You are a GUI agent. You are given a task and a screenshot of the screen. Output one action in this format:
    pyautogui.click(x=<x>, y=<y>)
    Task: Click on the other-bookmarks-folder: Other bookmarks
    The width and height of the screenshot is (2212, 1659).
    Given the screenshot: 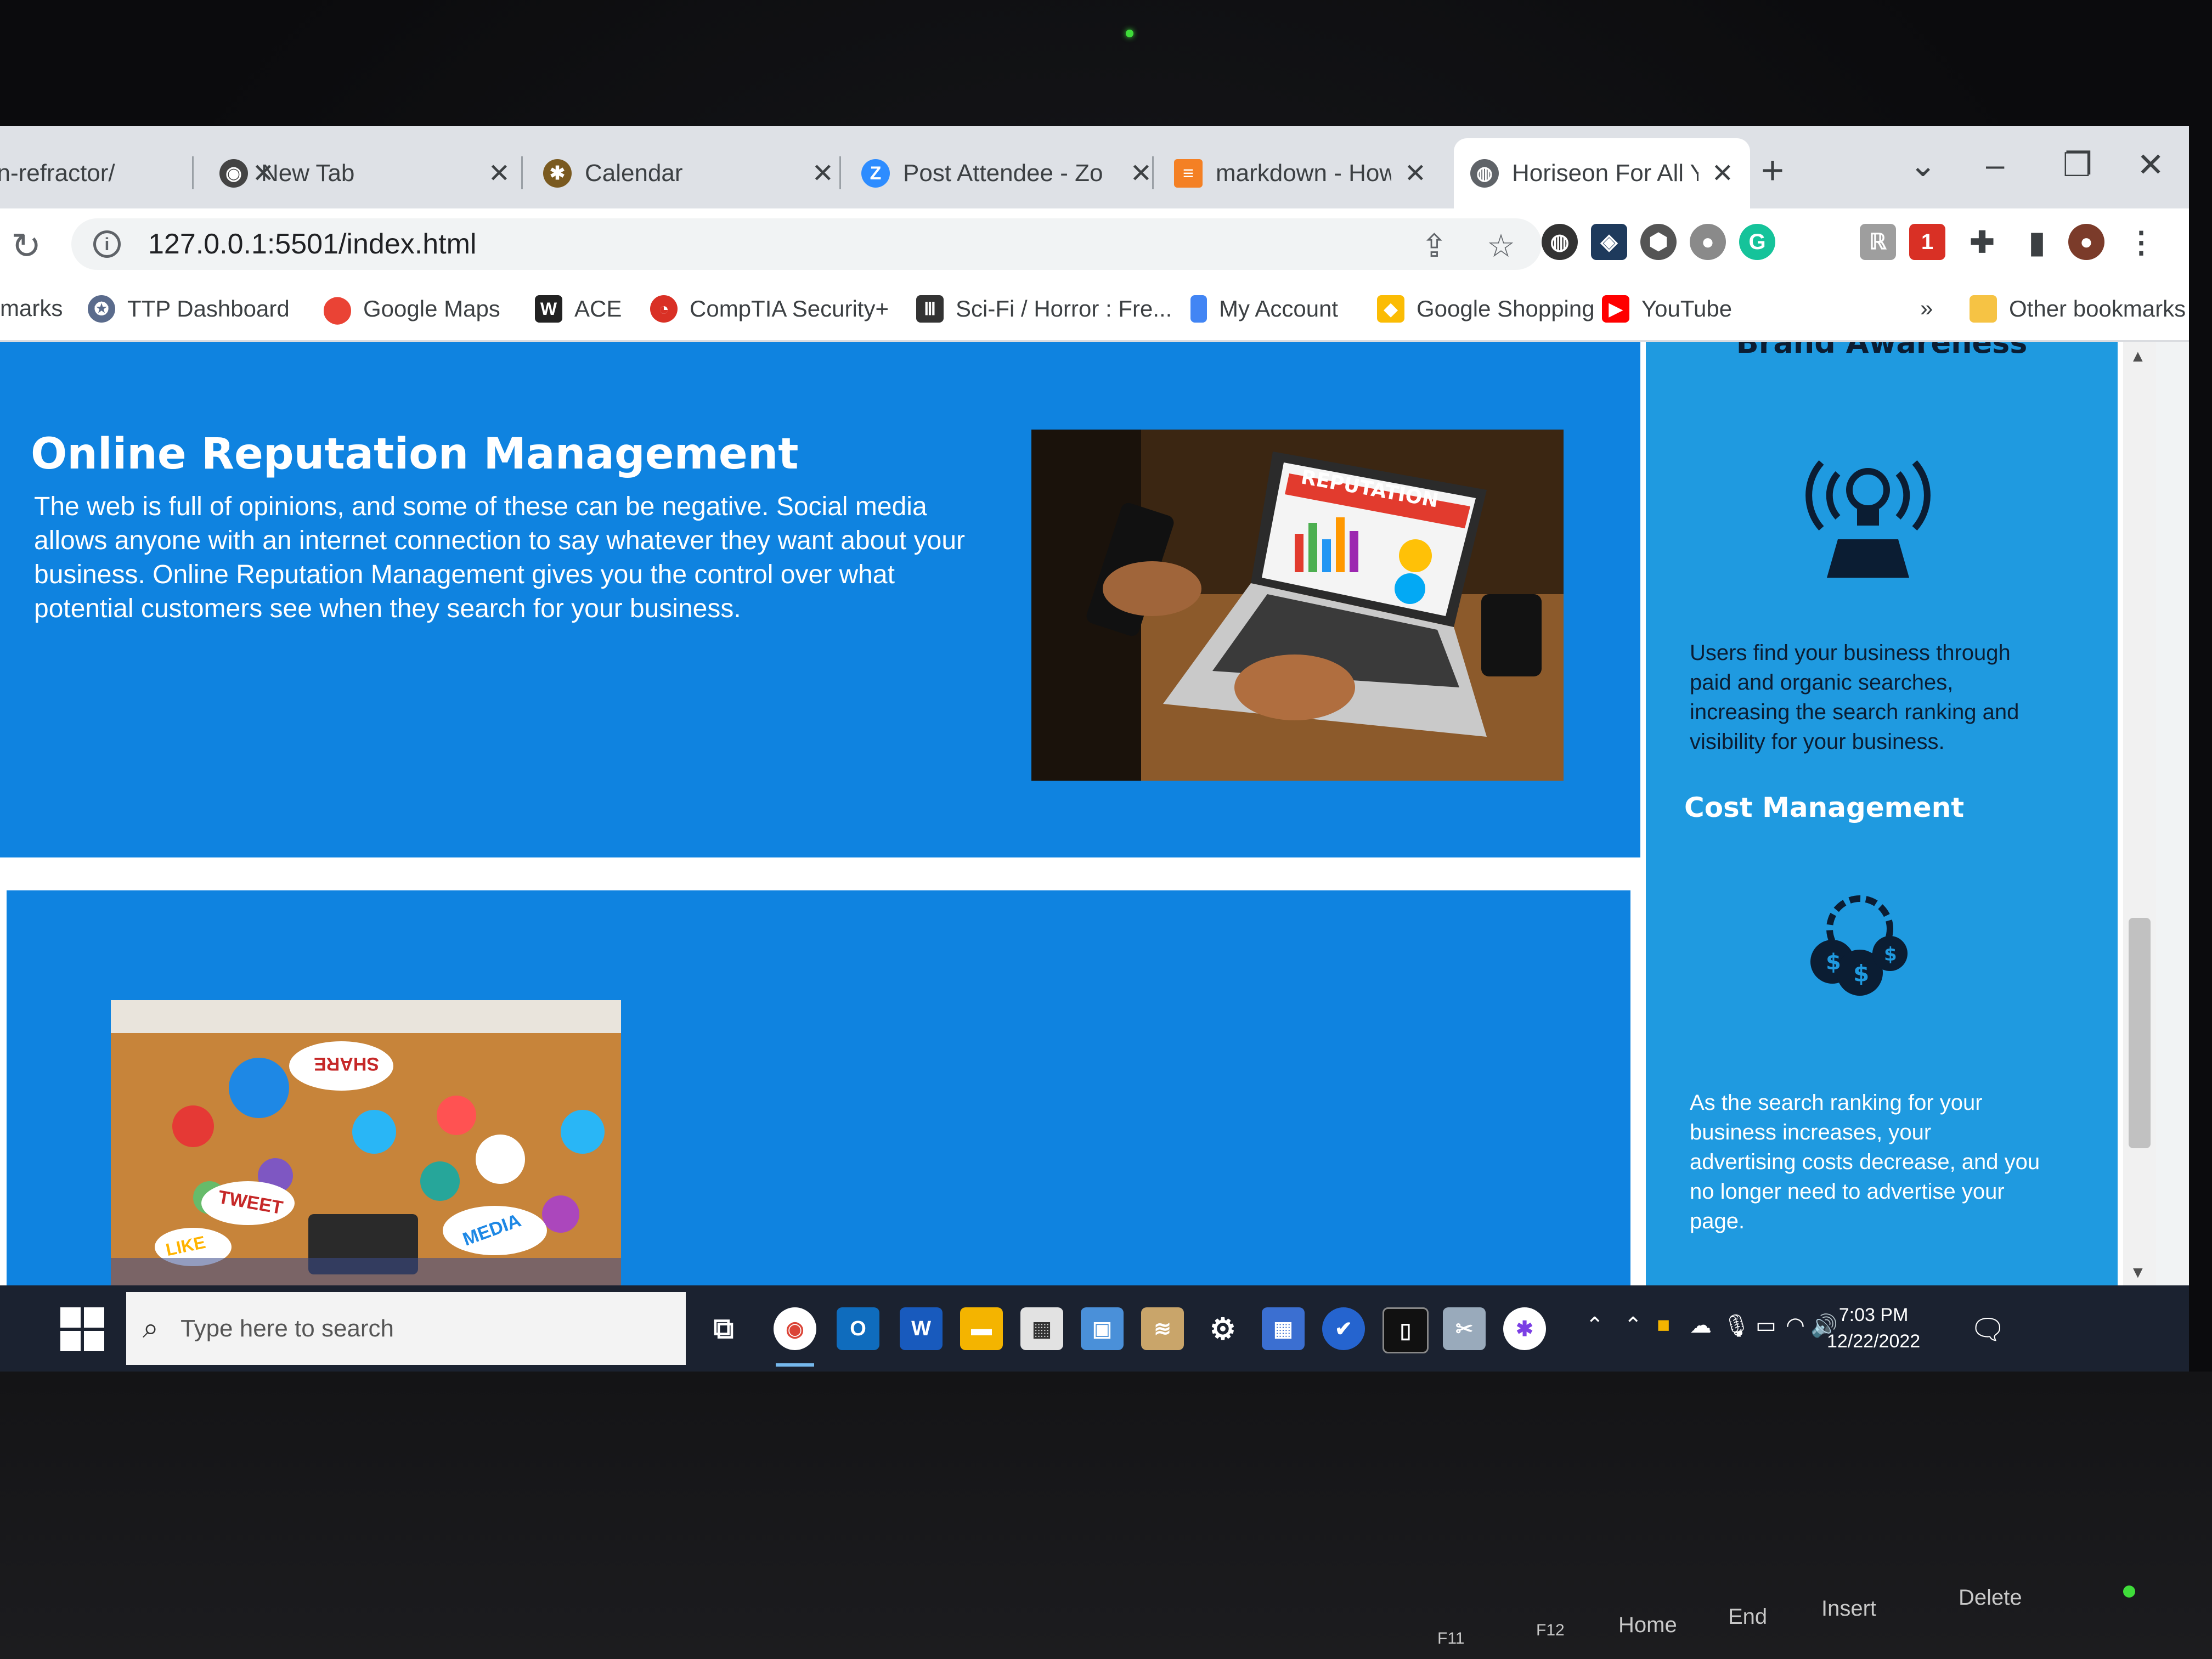 What is the action you would take?
    pyautogui.click(x=2078, y=309)
    